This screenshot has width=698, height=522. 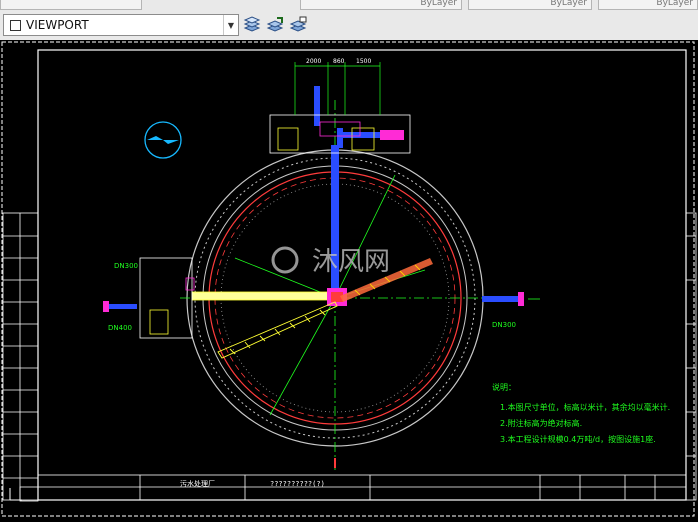 I want to click on dim-top-2: 860, so click(x=339, y=61).